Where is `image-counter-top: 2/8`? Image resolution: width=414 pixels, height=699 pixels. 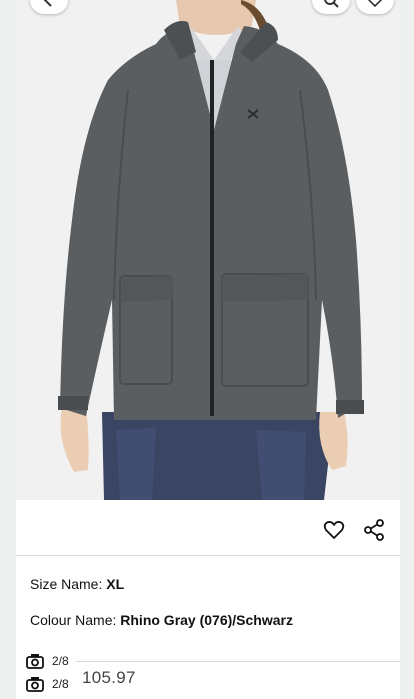
image-counter-top: 2/8 is located at coordinates (47, 661).